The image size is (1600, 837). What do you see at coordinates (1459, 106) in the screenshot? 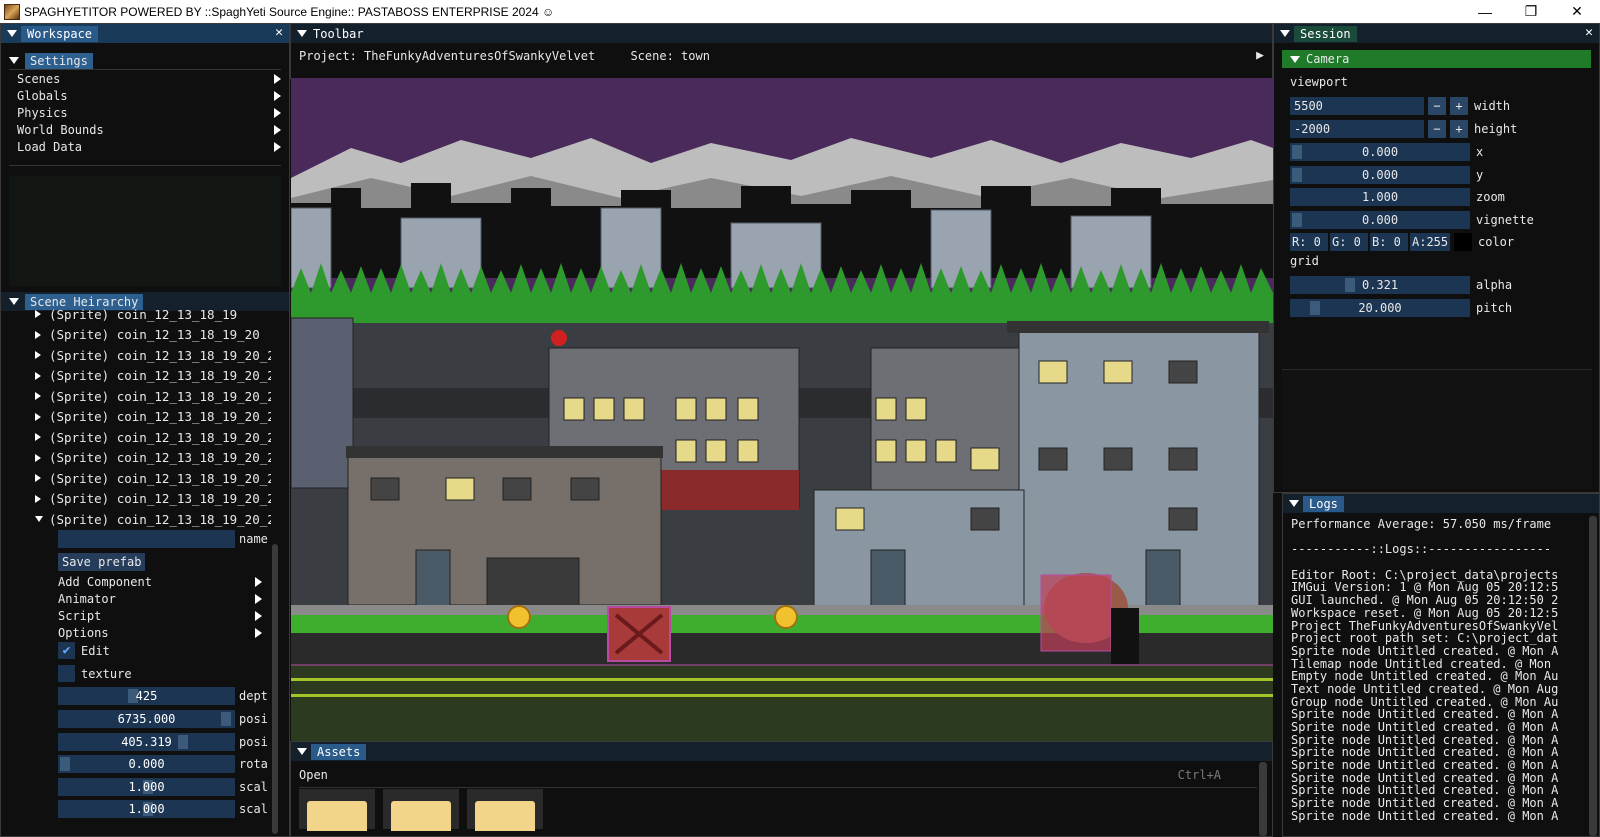
I see `width-plus-button: +` at bounding box center [1459, 106].